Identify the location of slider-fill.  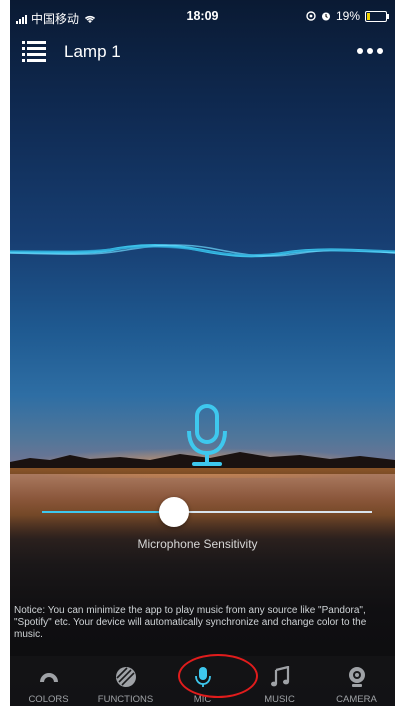
(108, 512).